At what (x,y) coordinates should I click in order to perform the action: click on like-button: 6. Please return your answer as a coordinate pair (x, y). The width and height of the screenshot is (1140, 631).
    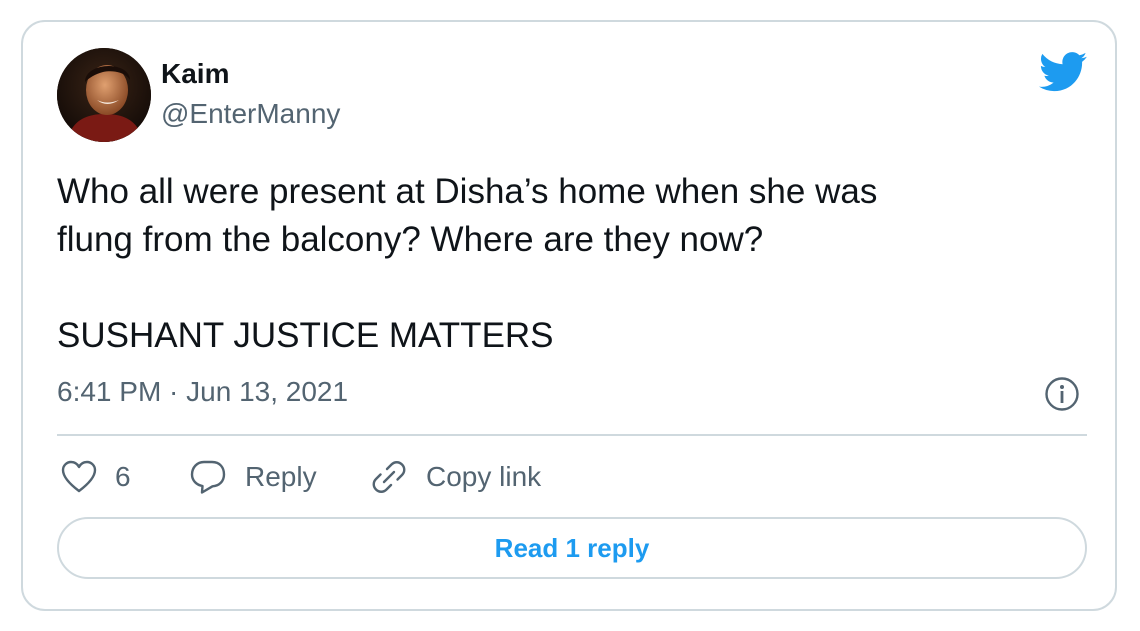
    Looking at the image, I should click on (96, 477).